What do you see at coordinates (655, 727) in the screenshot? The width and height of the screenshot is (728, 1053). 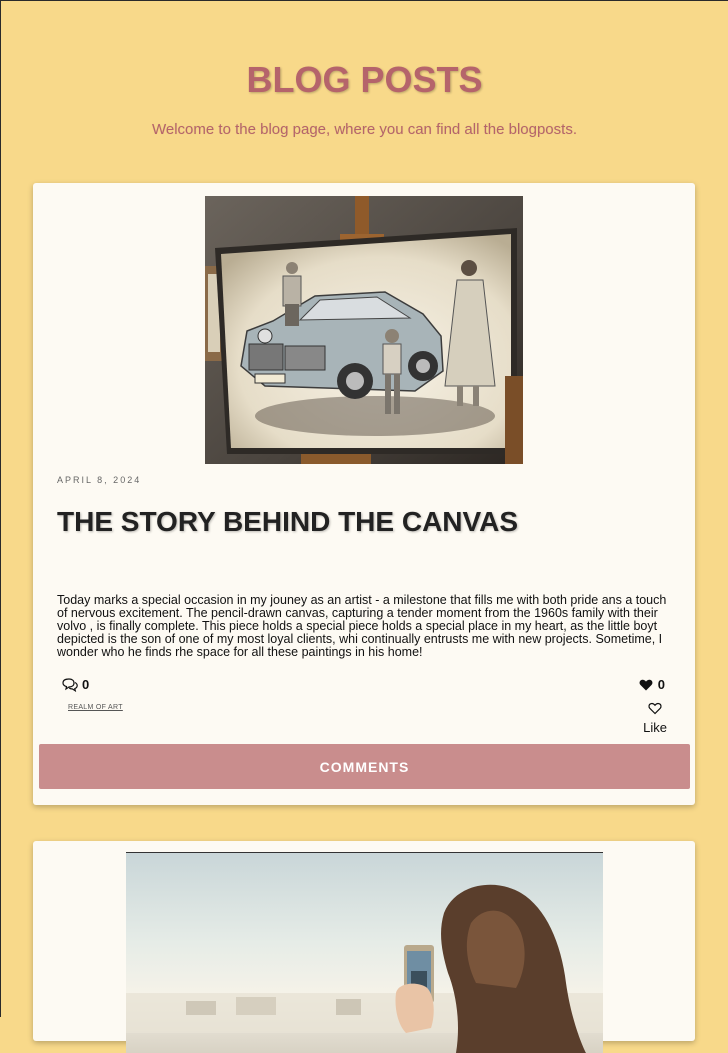 I see `like-label: Like` at bounding box center [655, 727].